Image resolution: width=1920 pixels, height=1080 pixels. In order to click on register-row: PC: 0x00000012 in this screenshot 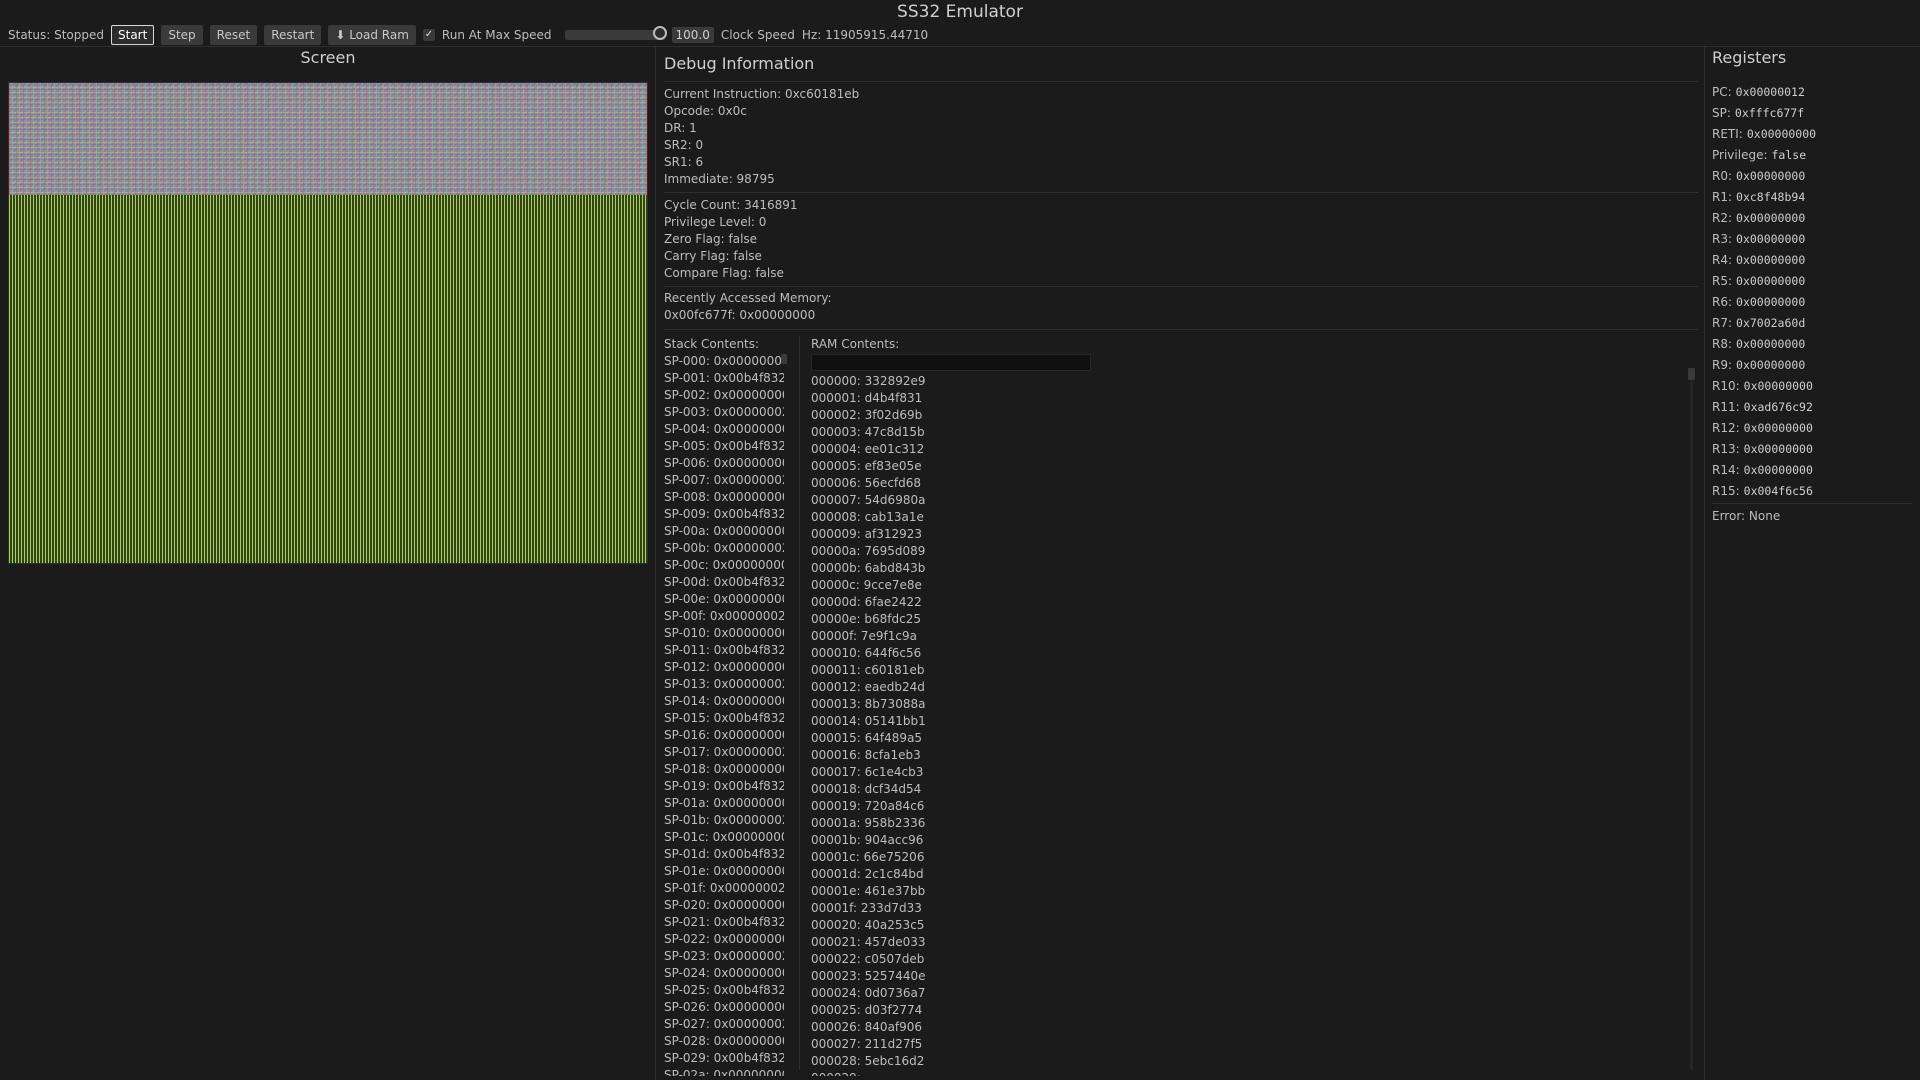, I will do `click(1764, 92)`.